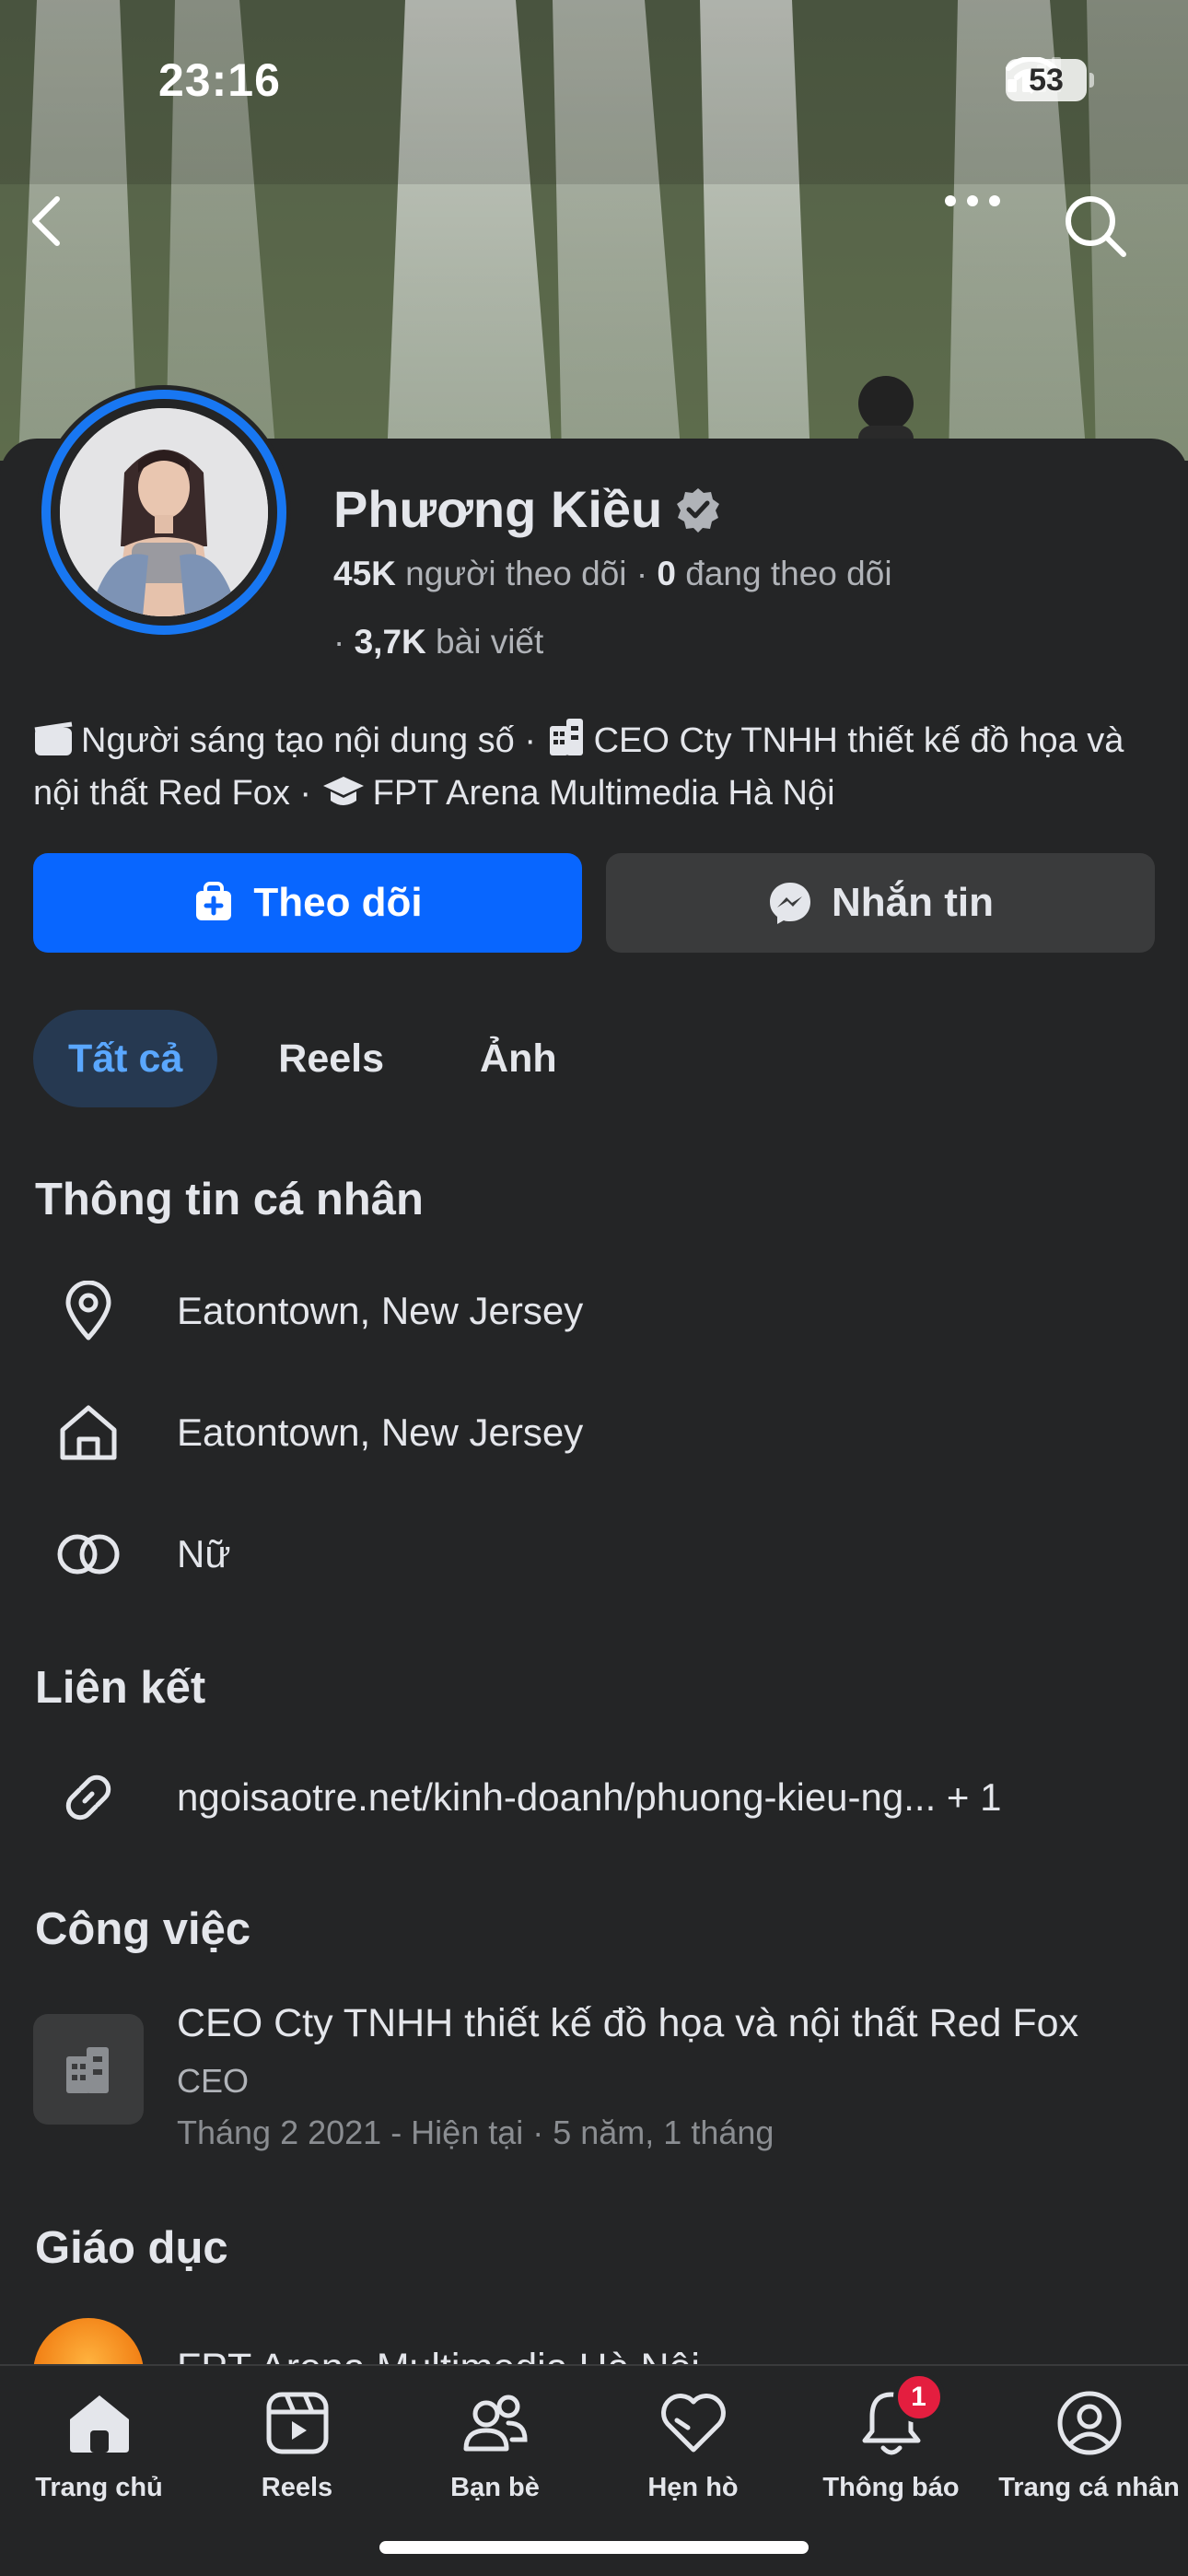 The image size is (1188, 2576). I want to click on tab-photos: Ảnh, so click(518, 1058).